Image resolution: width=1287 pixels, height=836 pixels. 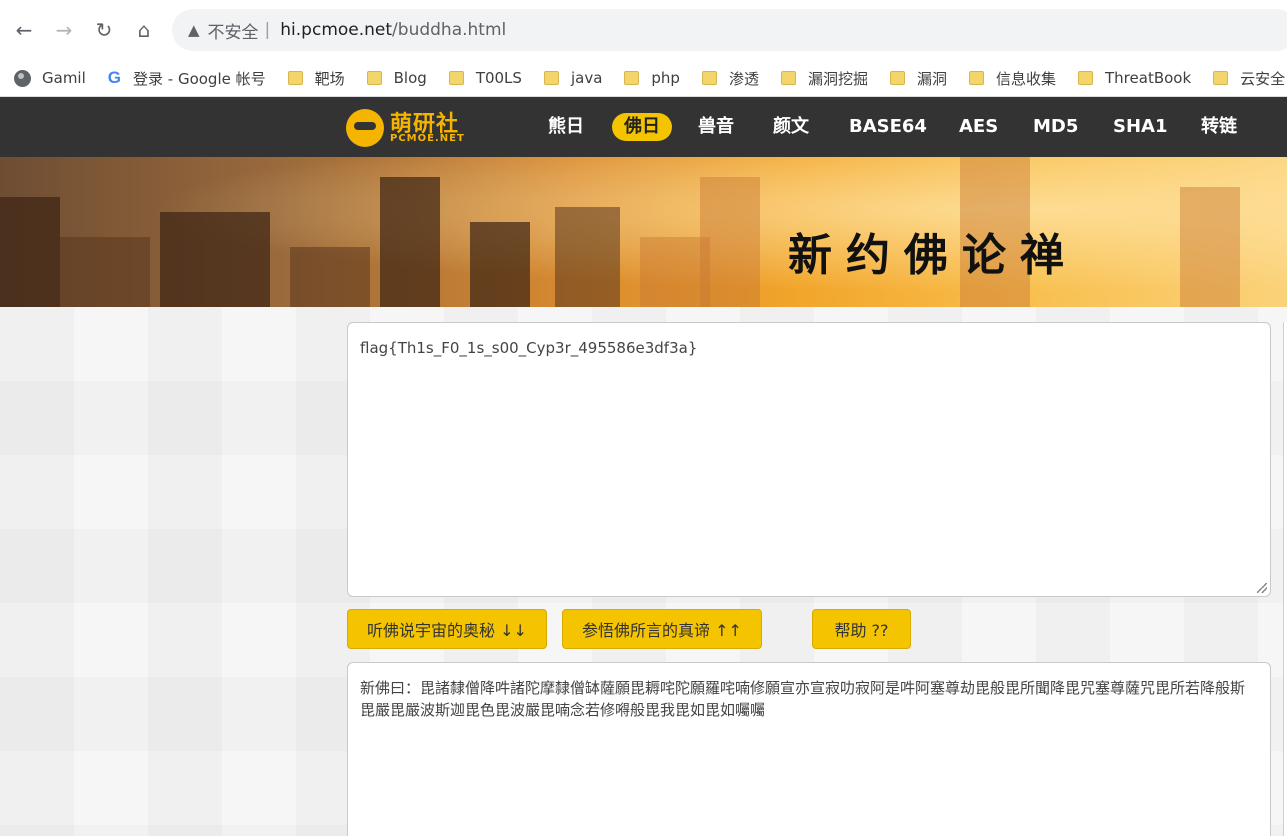 What do you see at coordinates (427, 138) in the screenshot?
I see `logo-subtext: PCMOE.NET` at bounding box center [427, 138].